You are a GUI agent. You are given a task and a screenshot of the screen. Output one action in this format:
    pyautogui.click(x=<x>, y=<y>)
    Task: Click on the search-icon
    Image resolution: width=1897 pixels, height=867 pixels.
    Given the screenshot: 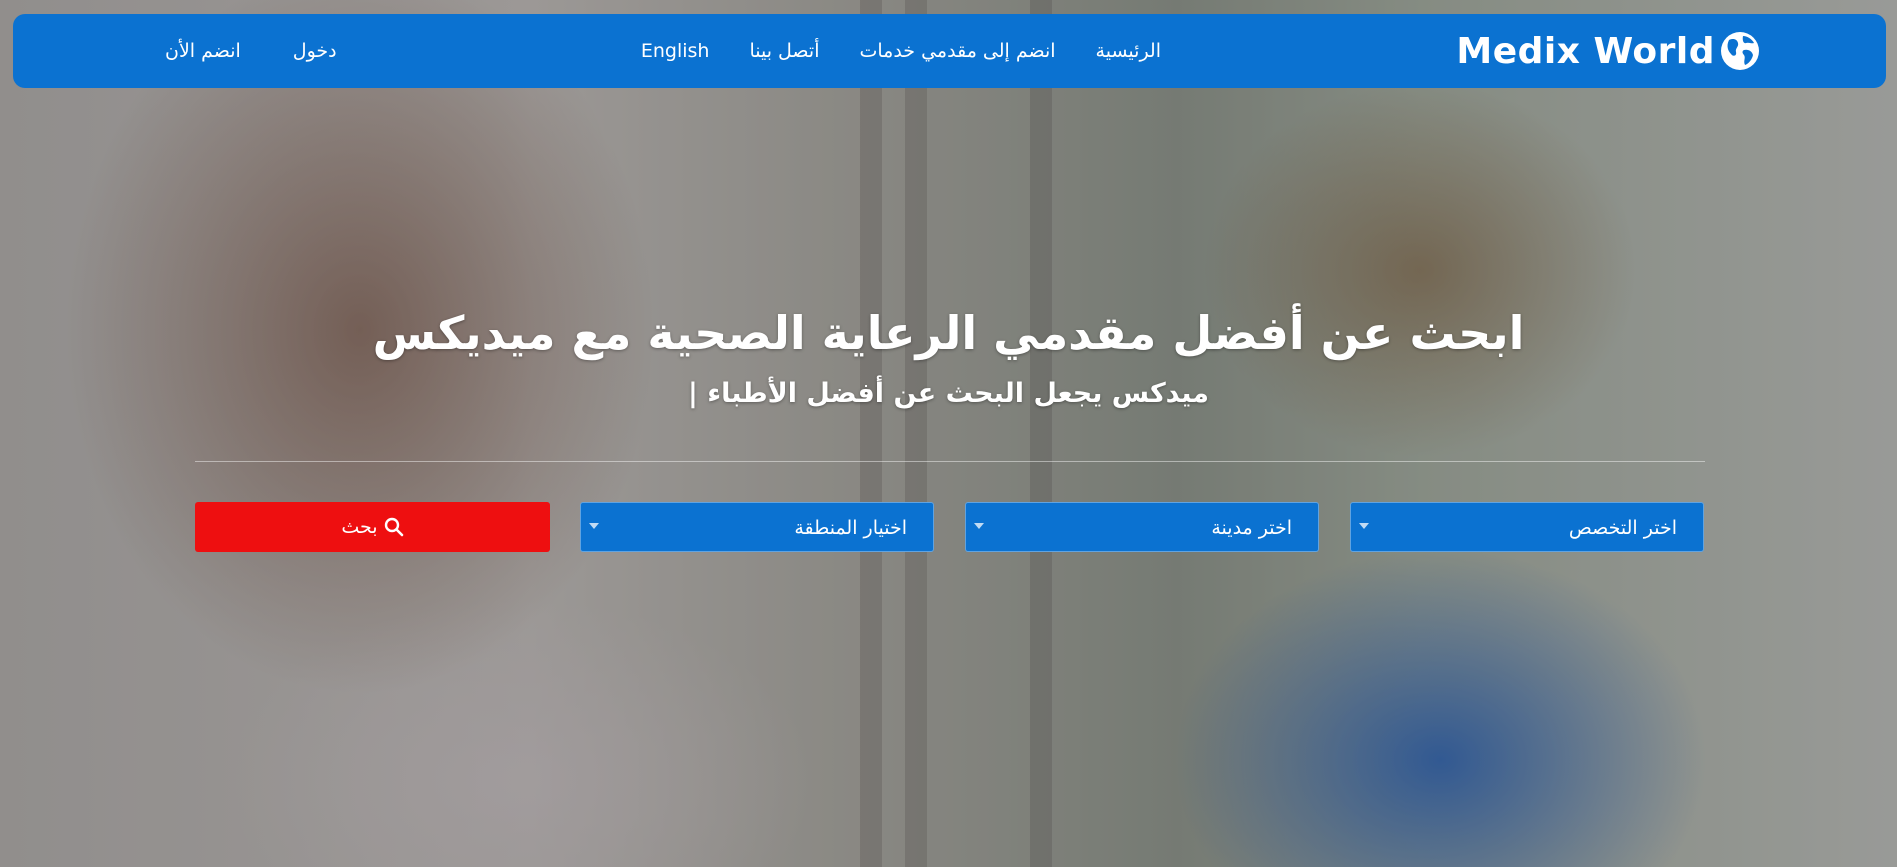 What is the action you would take?
    pyautogui.click(x=393, y=527)
    